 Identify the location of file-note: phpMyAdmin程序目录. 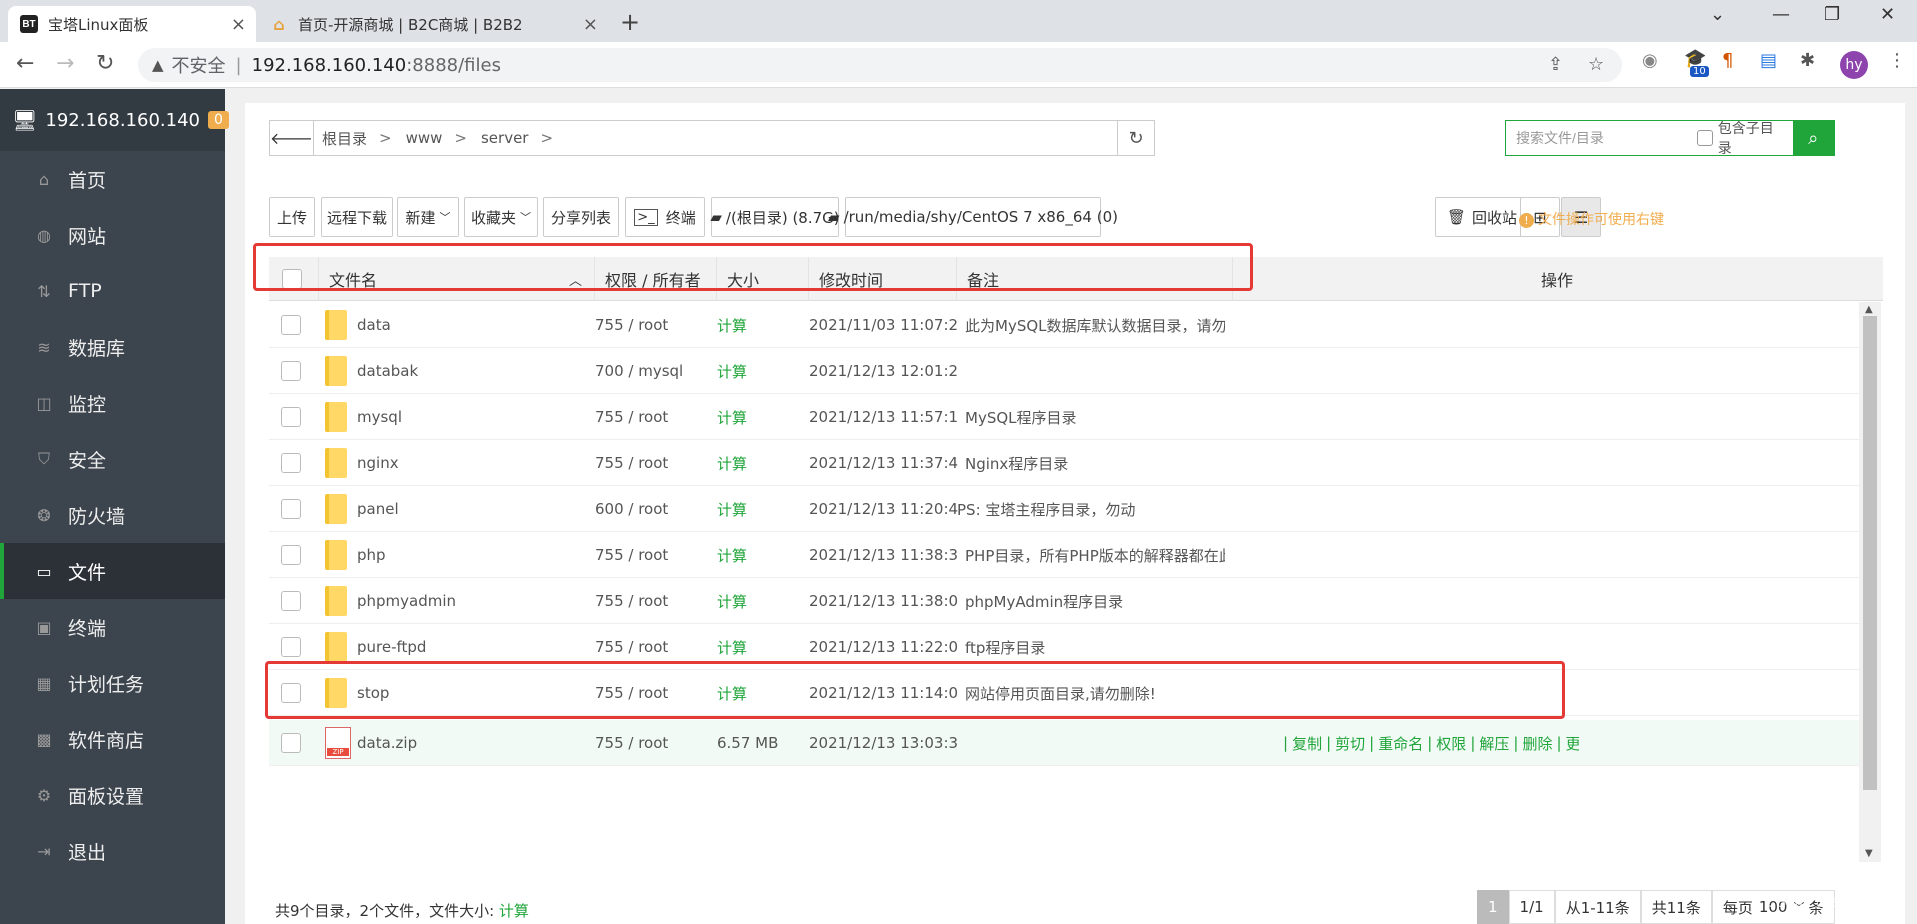
(1095, 601).